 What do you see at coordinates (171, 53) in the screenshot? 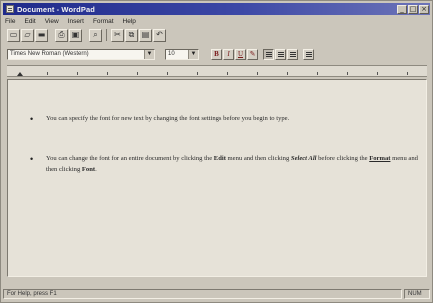
I see `font-size-value: 10` at bounding box center [171, 53].